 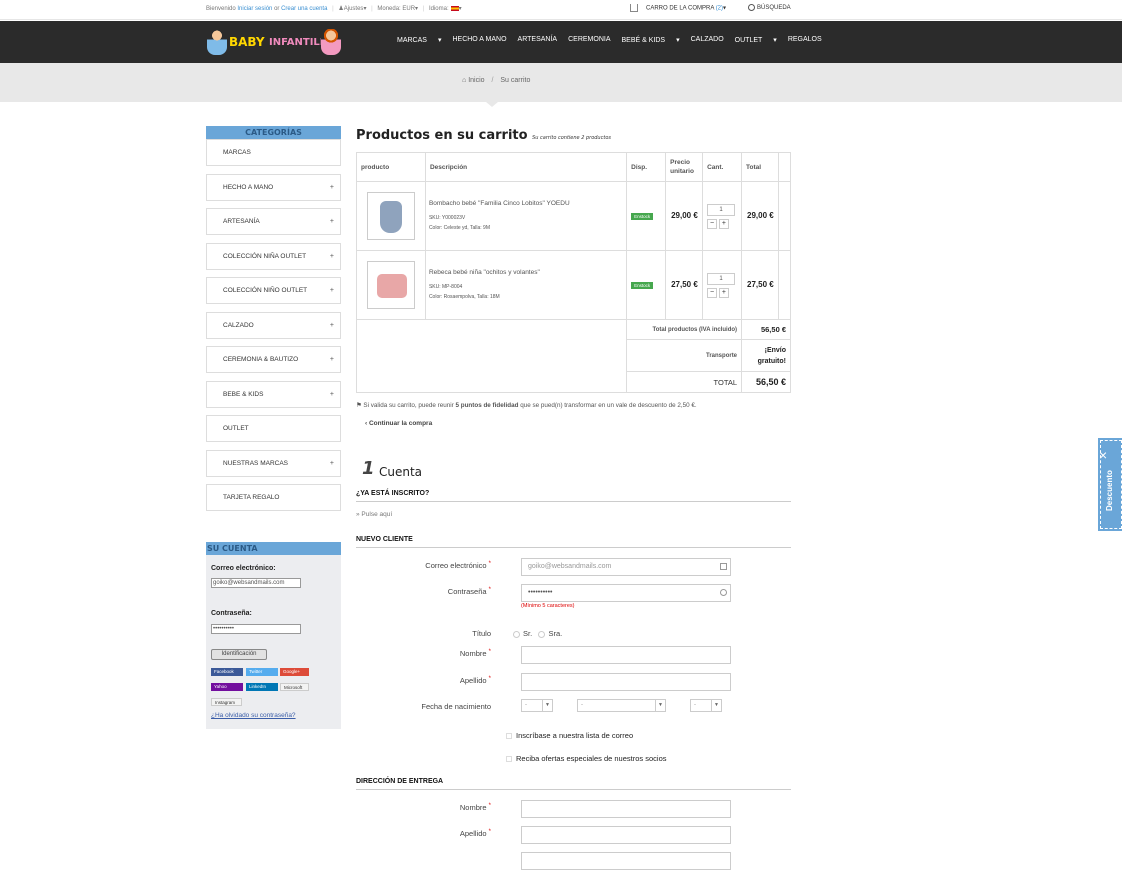 What do you see at coordinates (262, 672) in the screenshot?
I see `twitter-login-button: Twitter` at bounding box center [262, 672].